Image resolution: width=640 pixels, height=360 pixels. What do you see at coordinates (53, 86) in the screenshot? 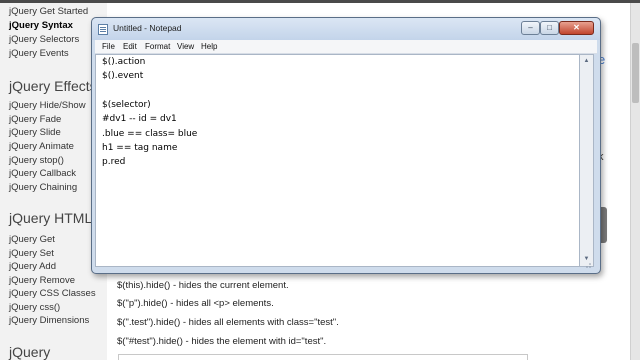
I see `sidebar-heading-effects: jQuery Effects` at bounding box center [53, 86].